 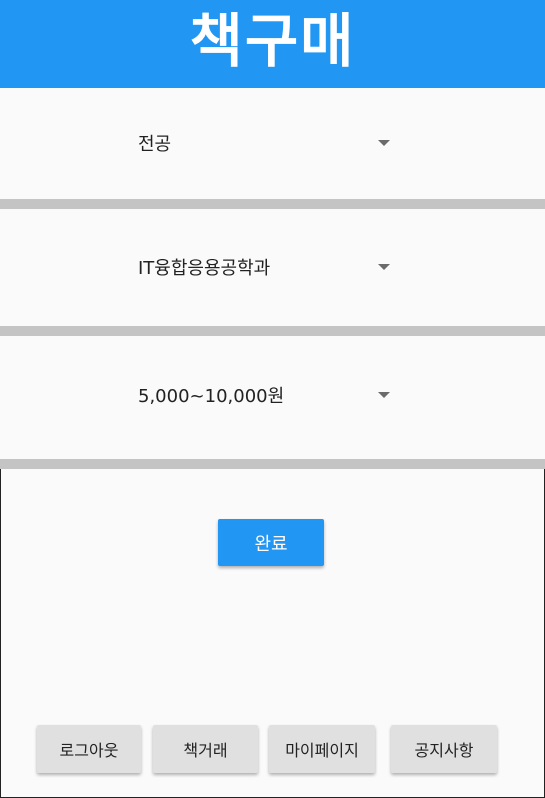 I want to click on price-select-value: 5,000~10,000원, so click(x=211, y=396).